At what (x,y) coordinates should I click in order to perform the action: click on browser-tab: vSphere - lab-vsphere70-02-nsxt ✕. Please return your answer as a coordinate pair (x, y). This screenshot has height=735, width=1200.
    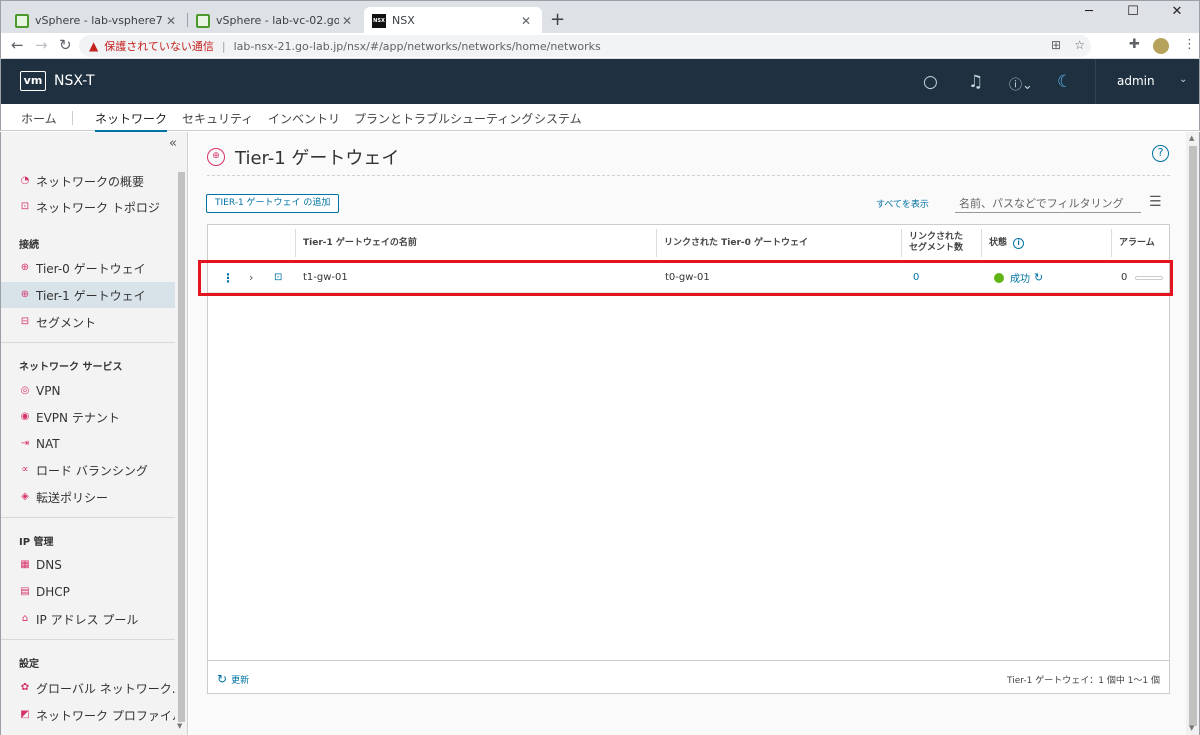
    Looking at the image, I should click on (97, 20).